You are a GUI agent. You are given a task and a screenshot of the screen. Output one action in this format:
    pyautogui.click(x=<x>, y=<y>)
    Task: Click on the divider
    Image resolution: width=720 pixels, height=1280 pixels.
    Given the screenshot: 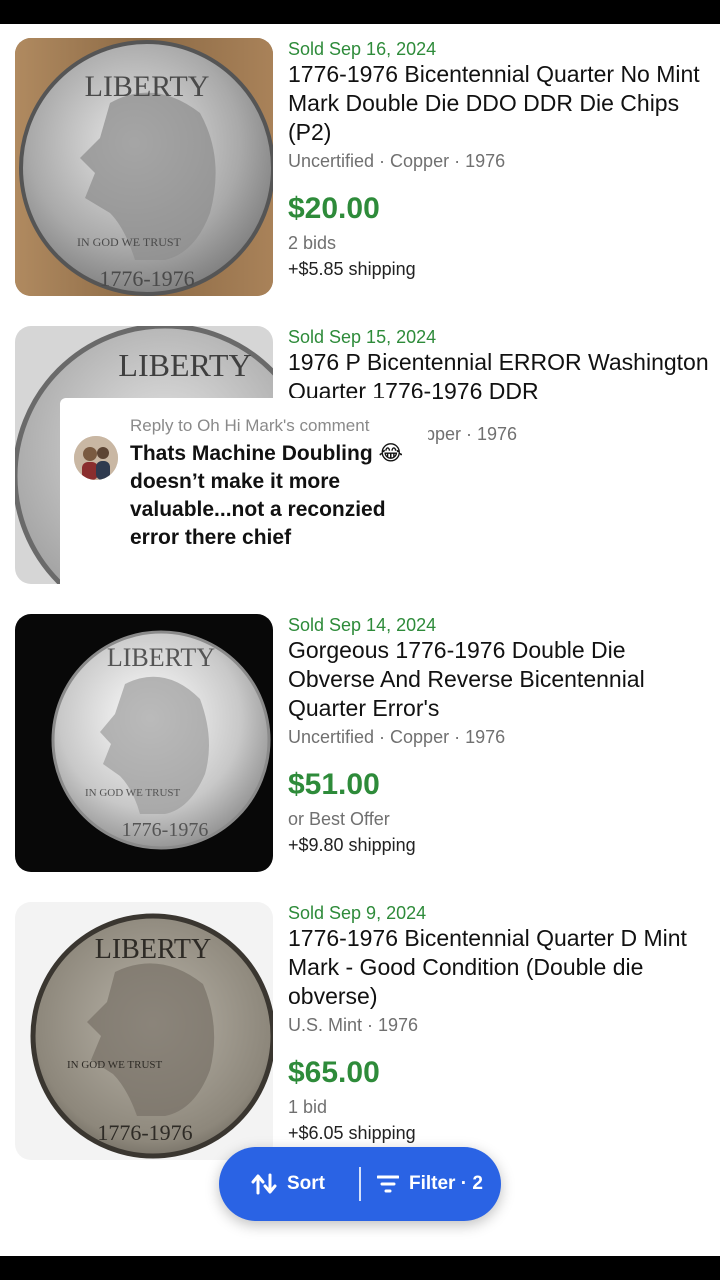 What is the action you would take?
    pyautogui.click(x=360, y=1184)
    